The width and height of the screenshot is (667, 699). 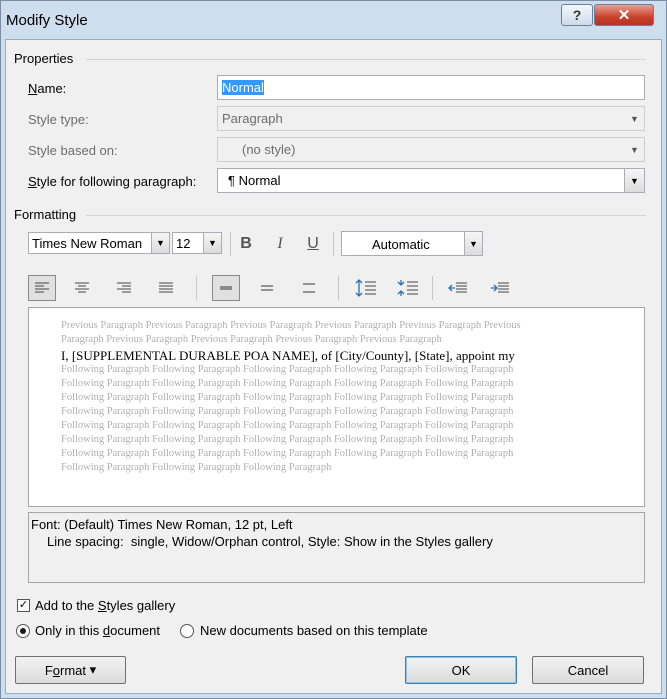 I want to click on italic-button: I, so click(x=280, y=244).